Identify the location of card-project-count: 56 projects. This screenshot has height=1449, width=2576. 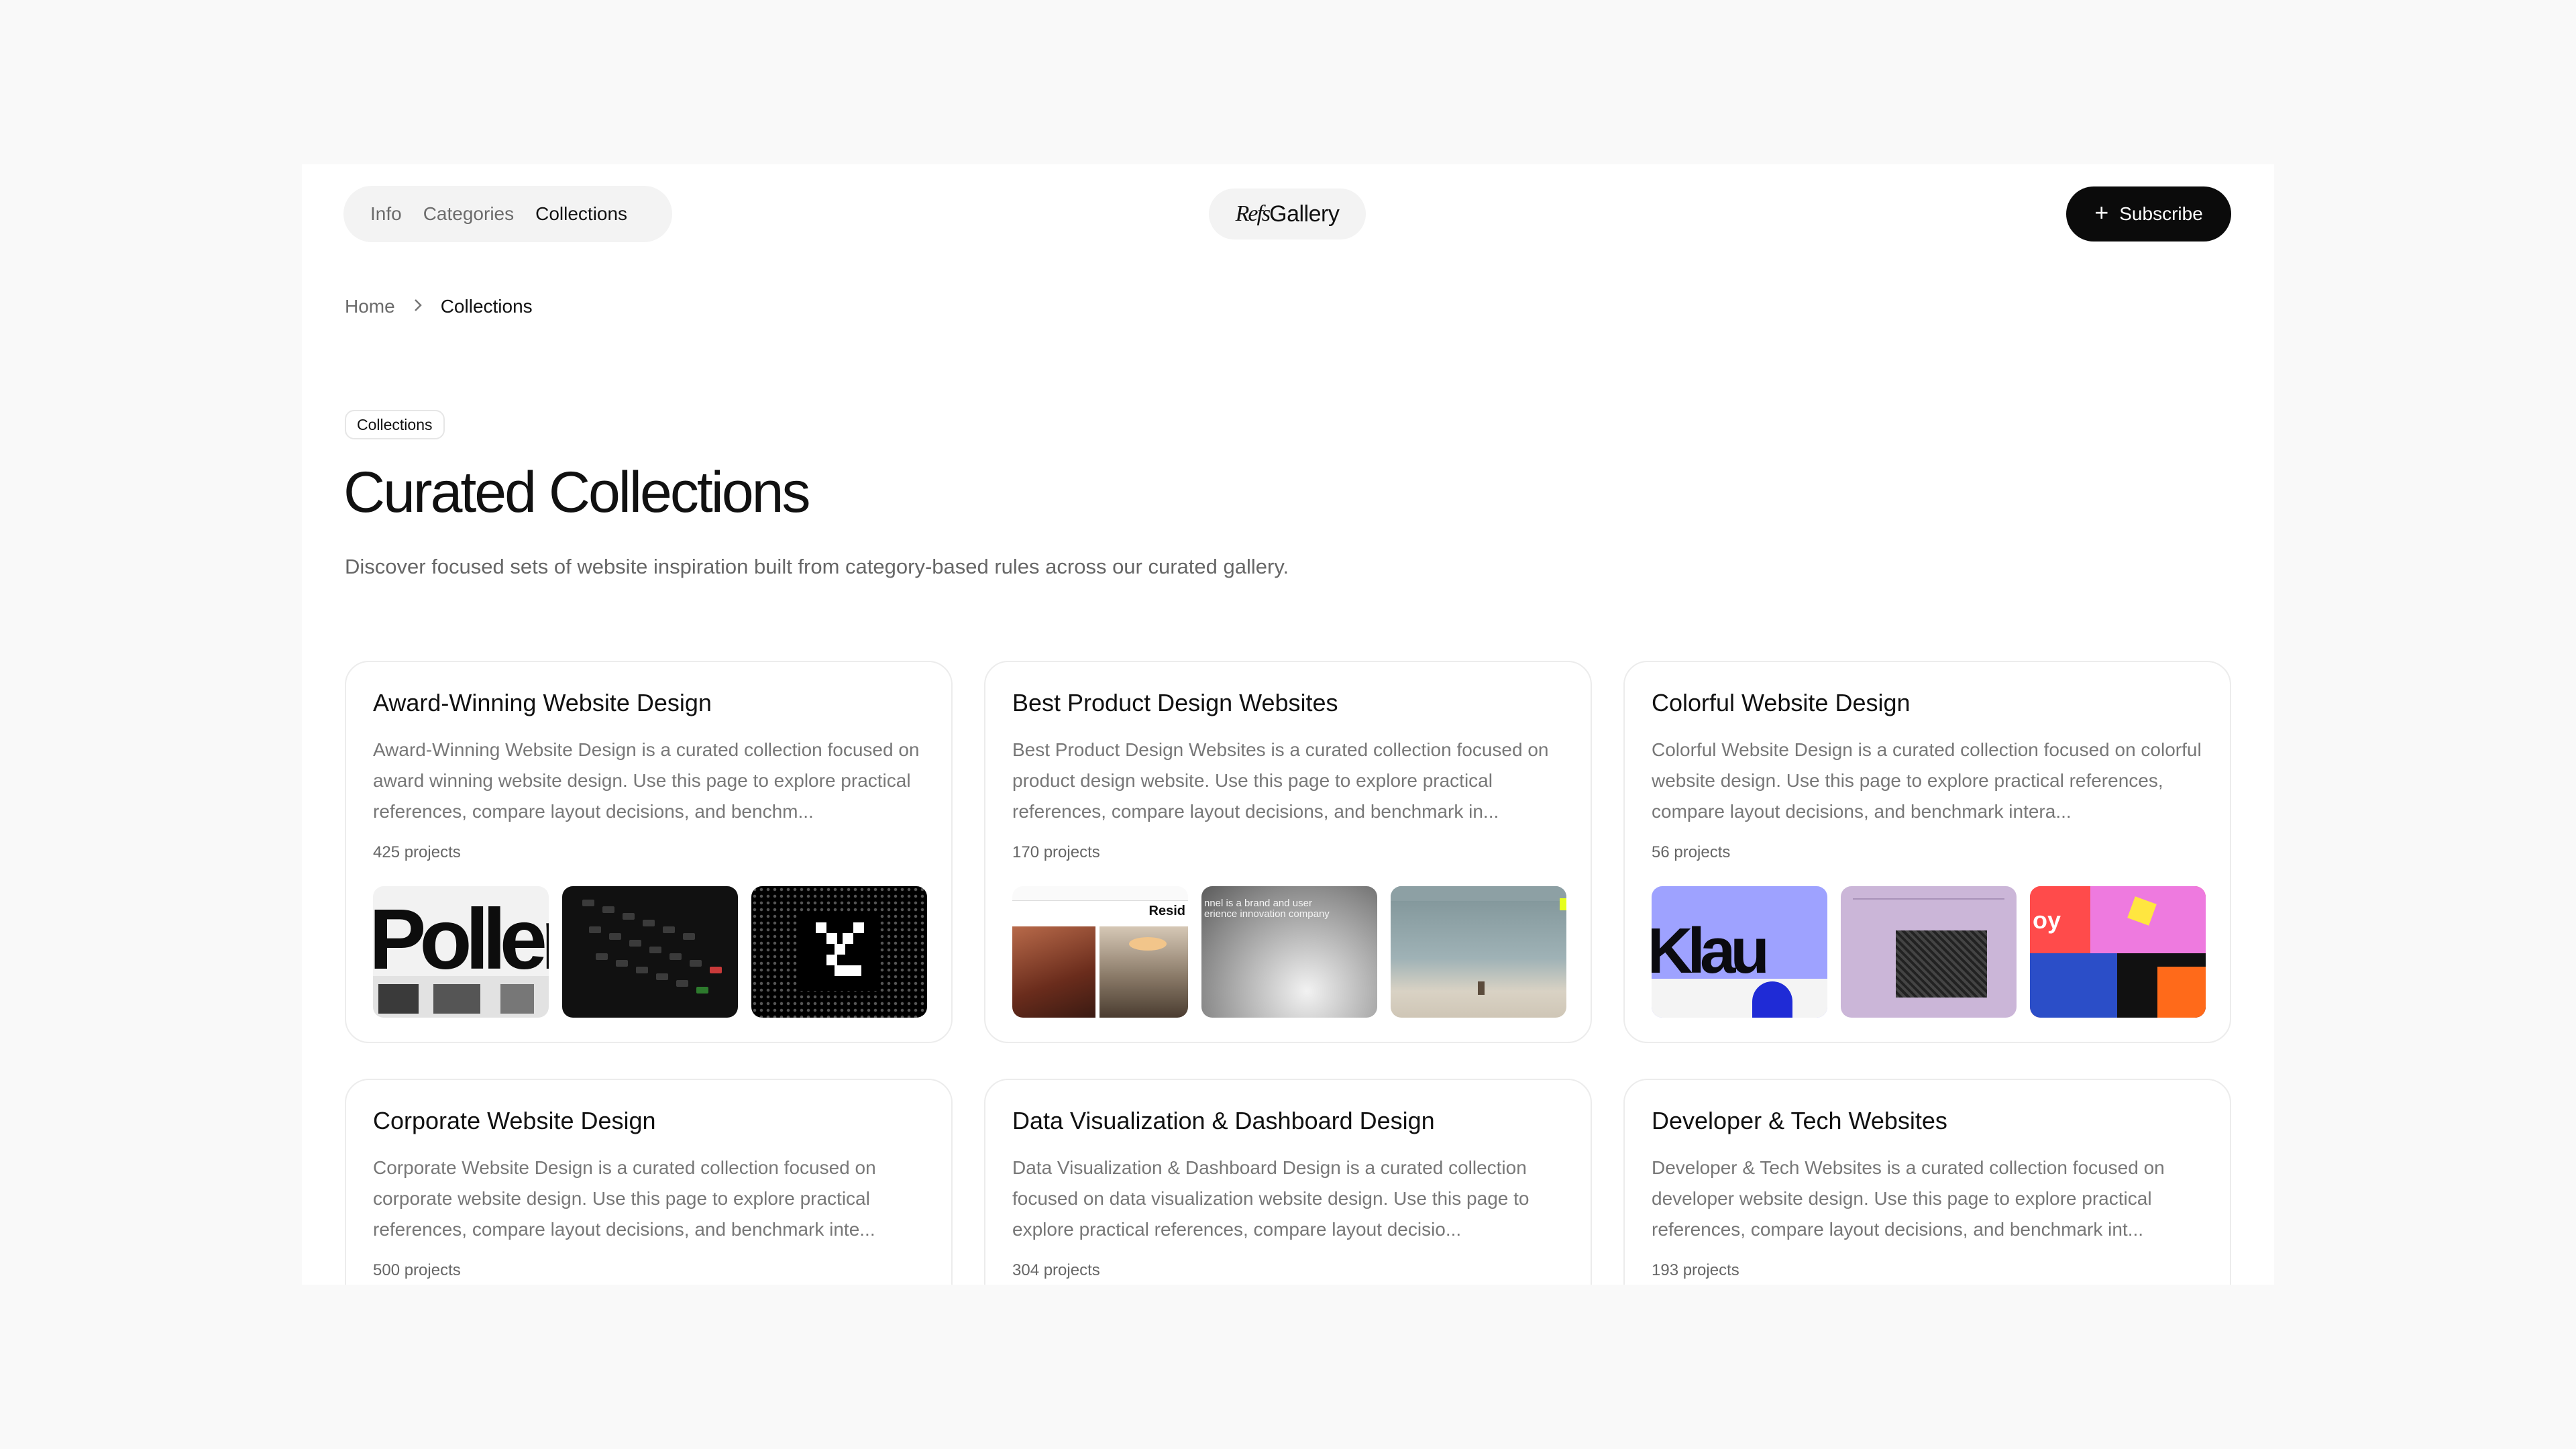
(1691, 852).